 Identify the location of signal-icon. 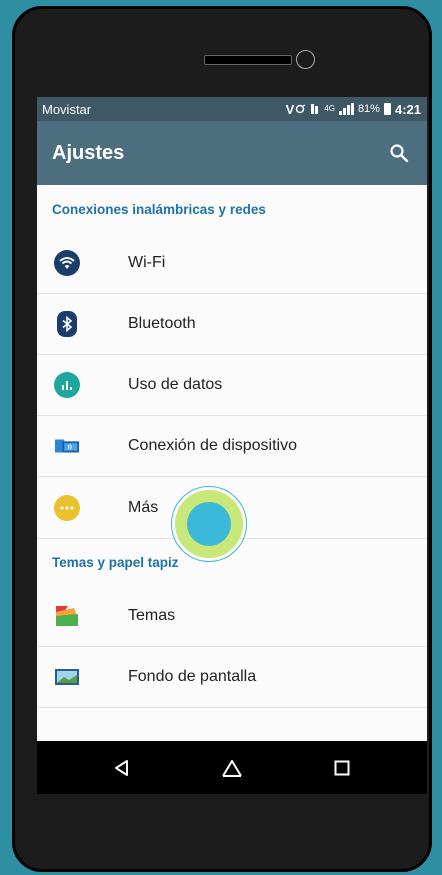
(346, 109).